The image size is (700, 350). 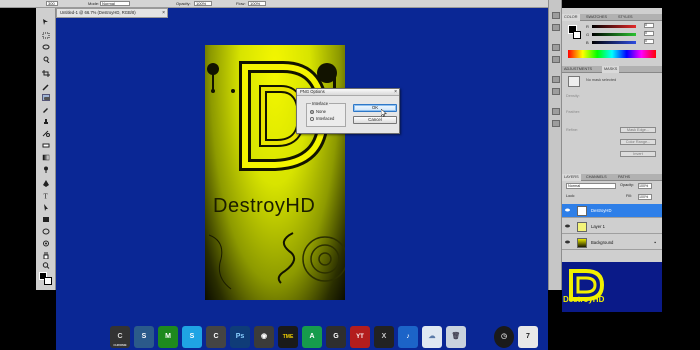 What do you see at coordinates (318, 111) in the screenshot?
I see `radio-none: None` at bounding box center [318, 111].